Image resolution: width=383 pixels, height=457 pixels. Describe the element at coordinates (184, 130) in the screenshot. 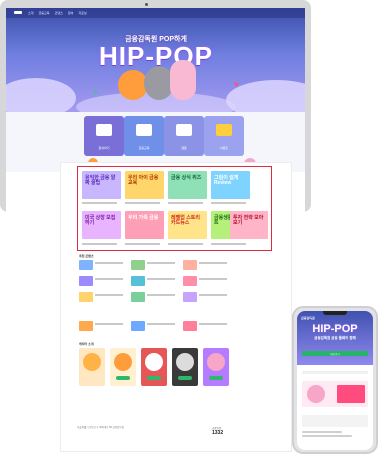

I see `monitor-icon` at that location.